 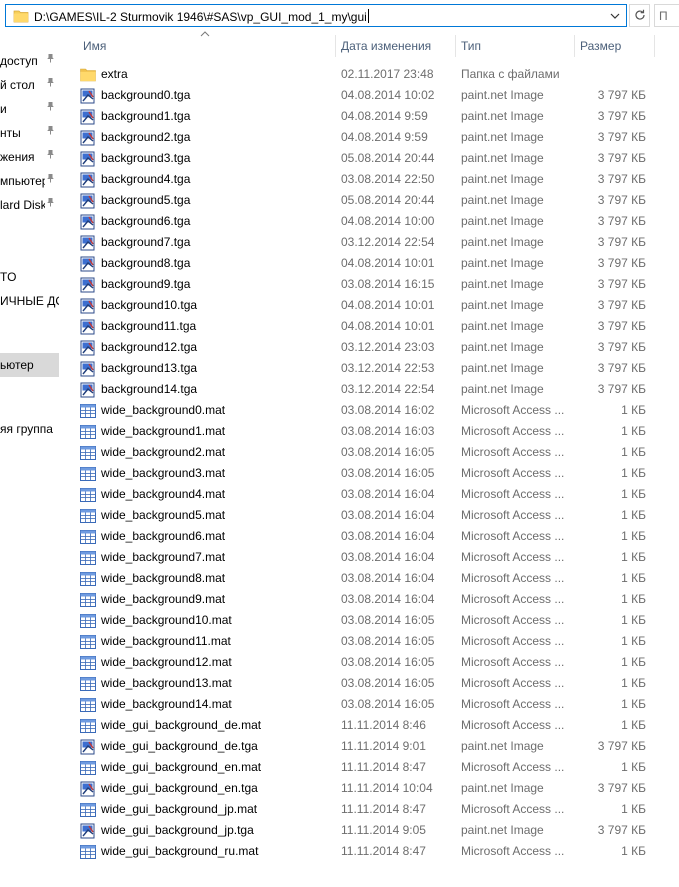 I want to click on nav-item: и, so click(x=29, y=109).